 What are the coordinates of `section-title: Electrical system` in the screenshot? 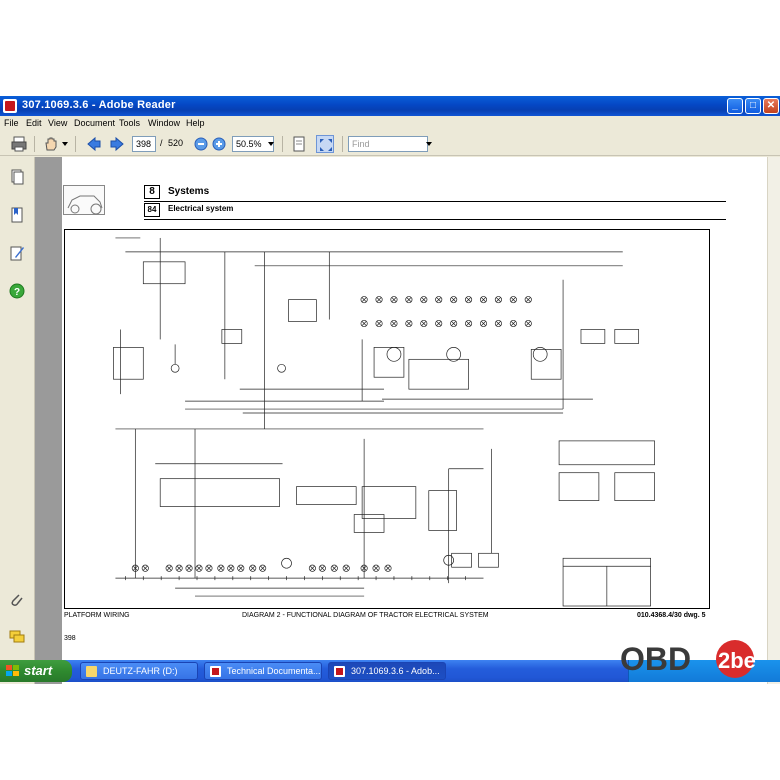 It's located at (201, 208).